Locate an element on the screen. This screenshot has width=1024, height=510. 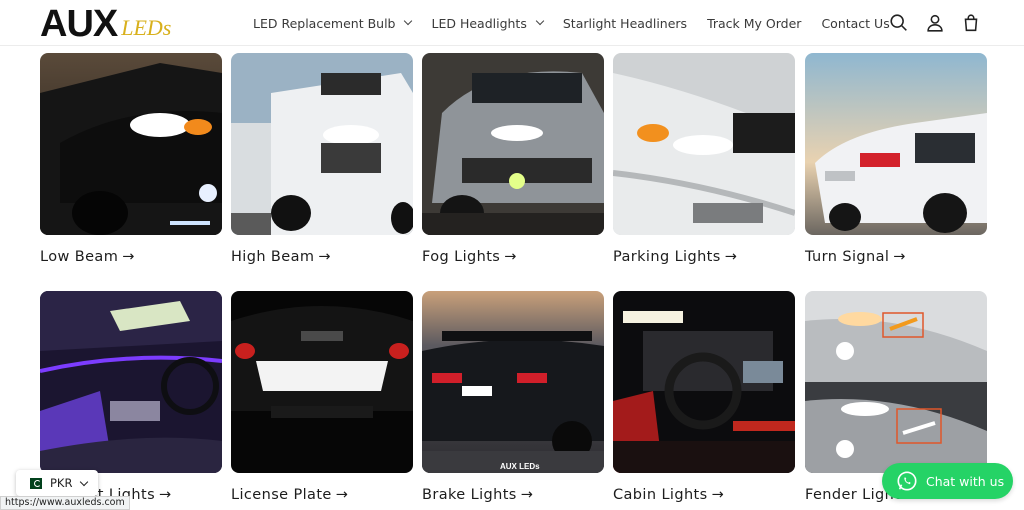
category-label: License Plate is located at coordinates (281, 495).